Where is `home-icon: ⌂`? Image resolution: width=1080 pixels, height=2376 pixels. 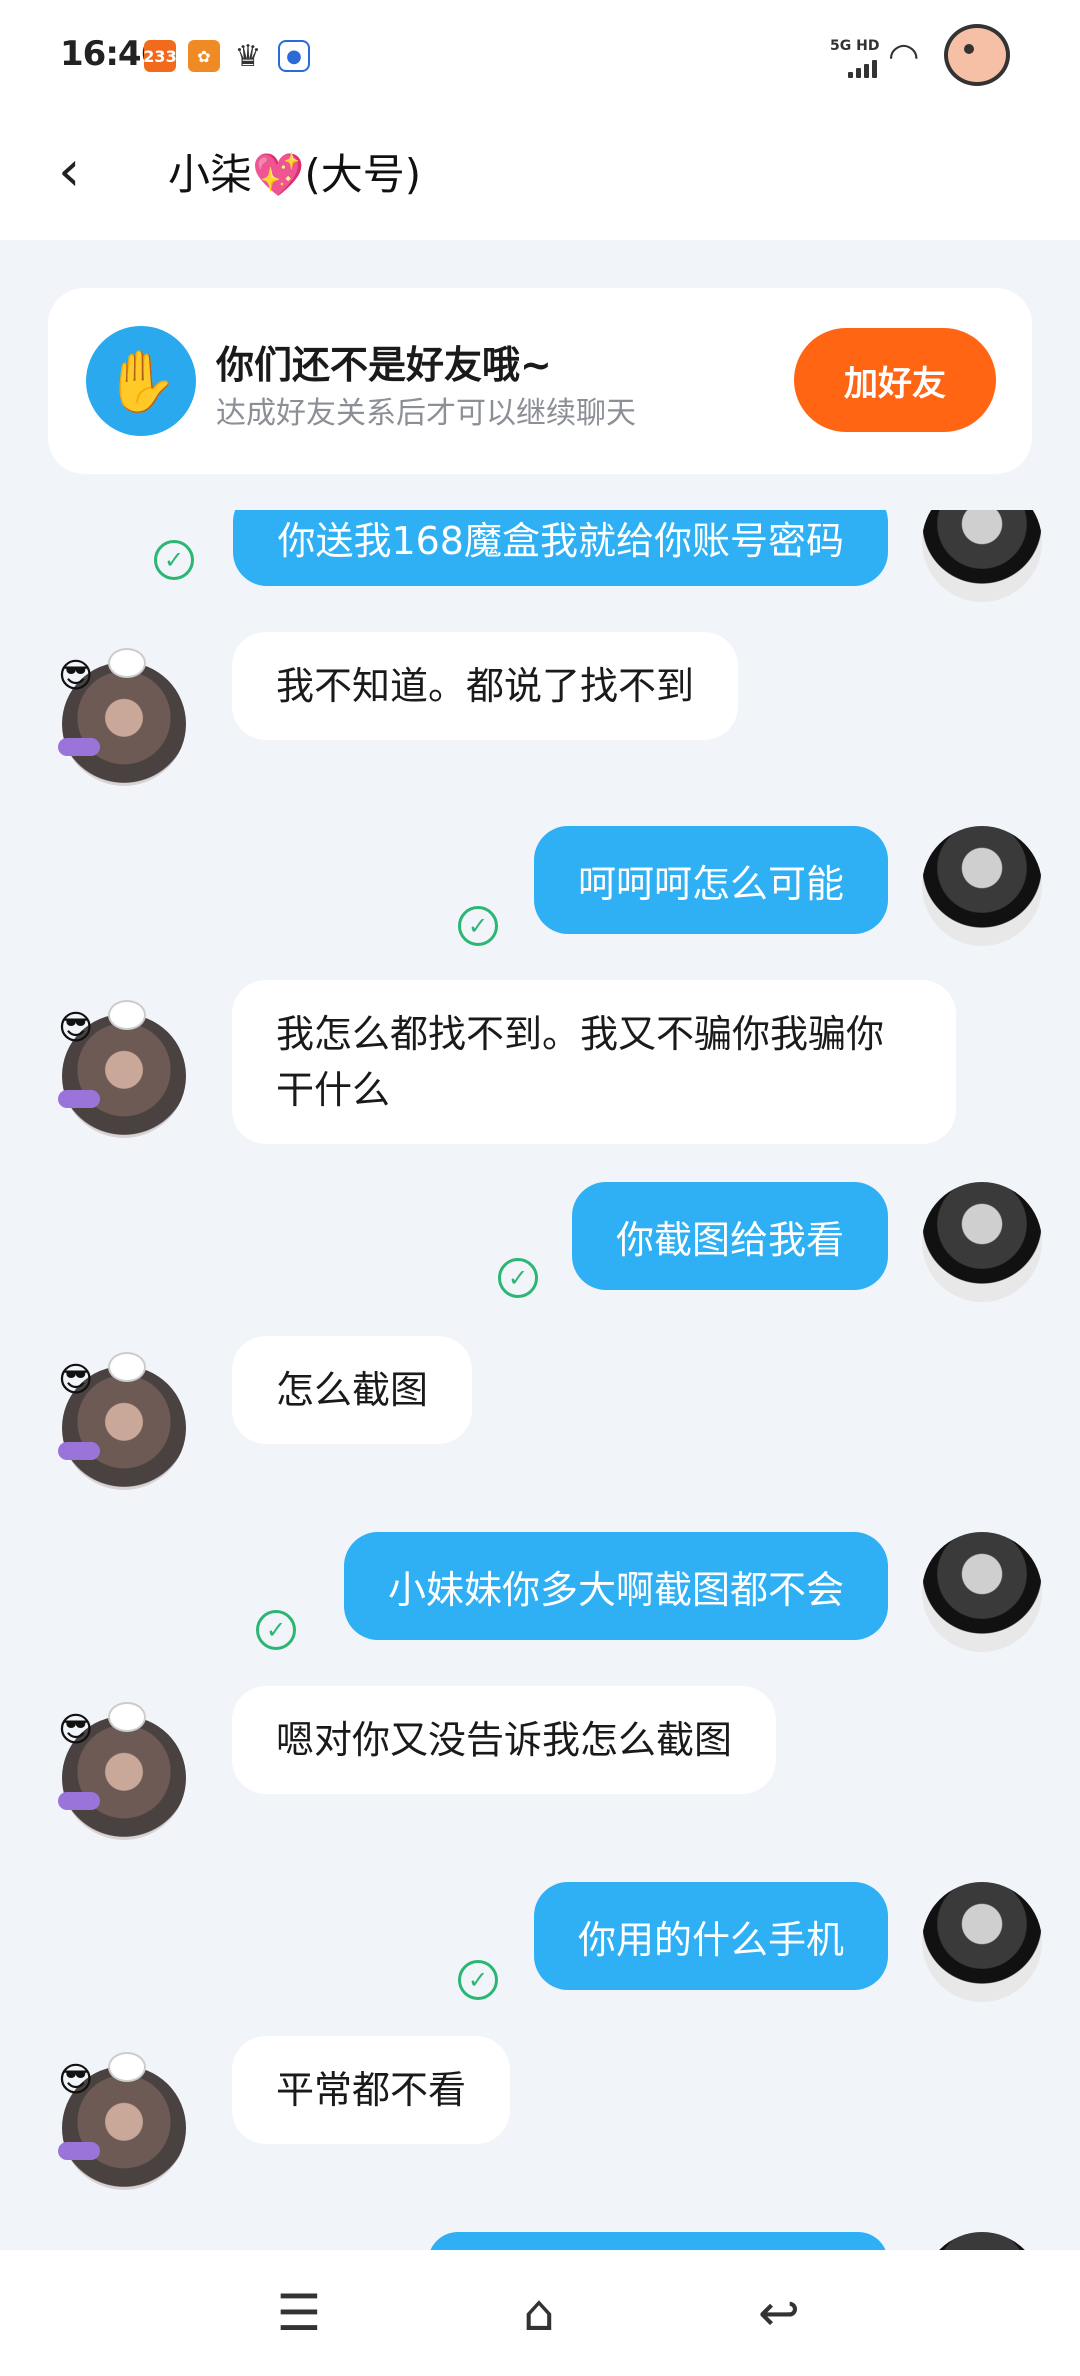 home-icon: ⌂ is located at coordinates (539, 2313).